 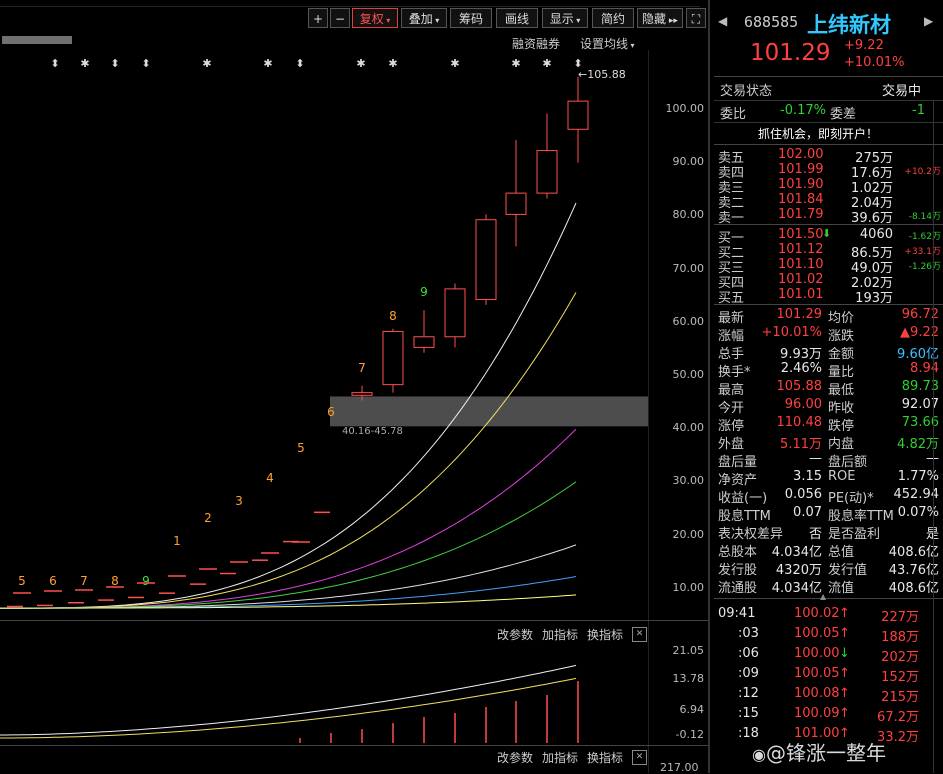 What do you see at coordinates (731, 444) in the screenshot?
I see `stat-label: 外盘` at bounding box center [731, 444].